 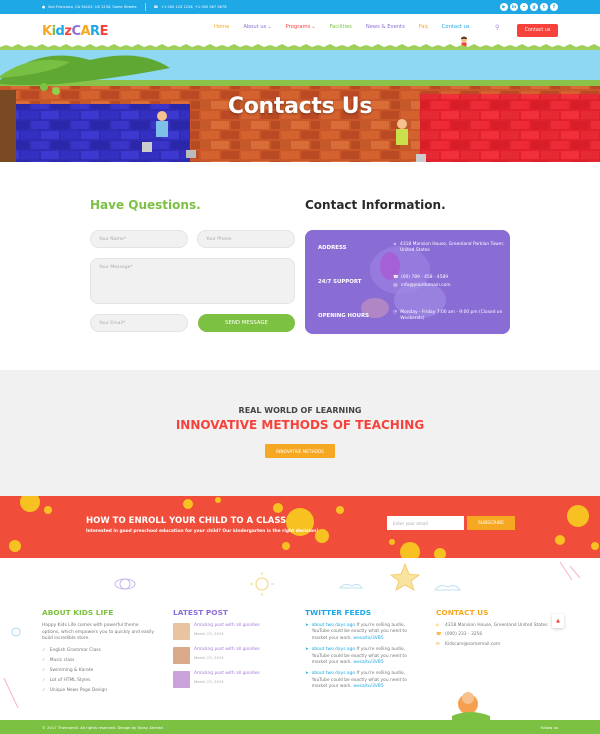 What do you see at coordinates (192, 281) in the screenshot?
I see `message-field: Your Message*` at bounding box center [192, 281].